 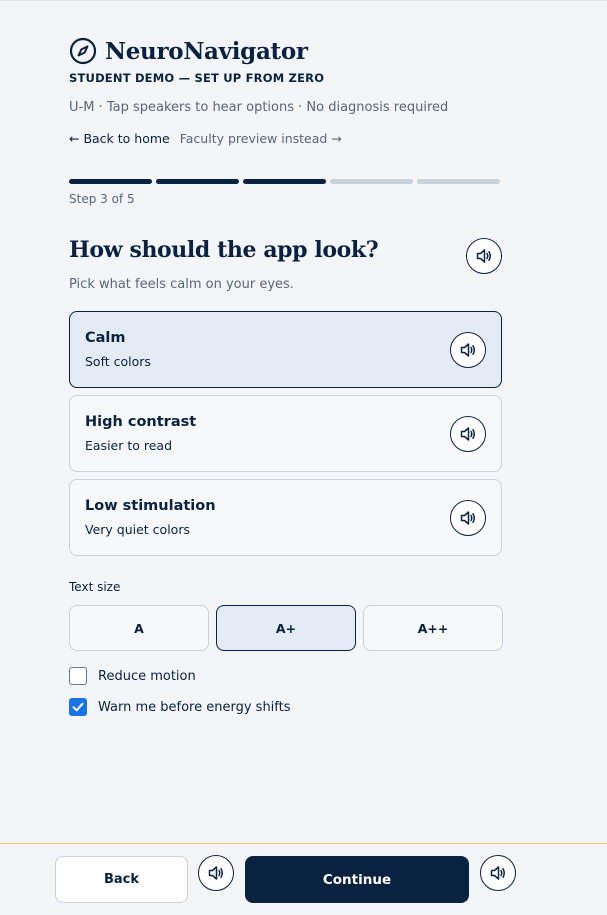 What do you see at coordinates (224, 250) in the screenshot?
I see `question-title: How should the app look?` at bounding box center [224, 250].